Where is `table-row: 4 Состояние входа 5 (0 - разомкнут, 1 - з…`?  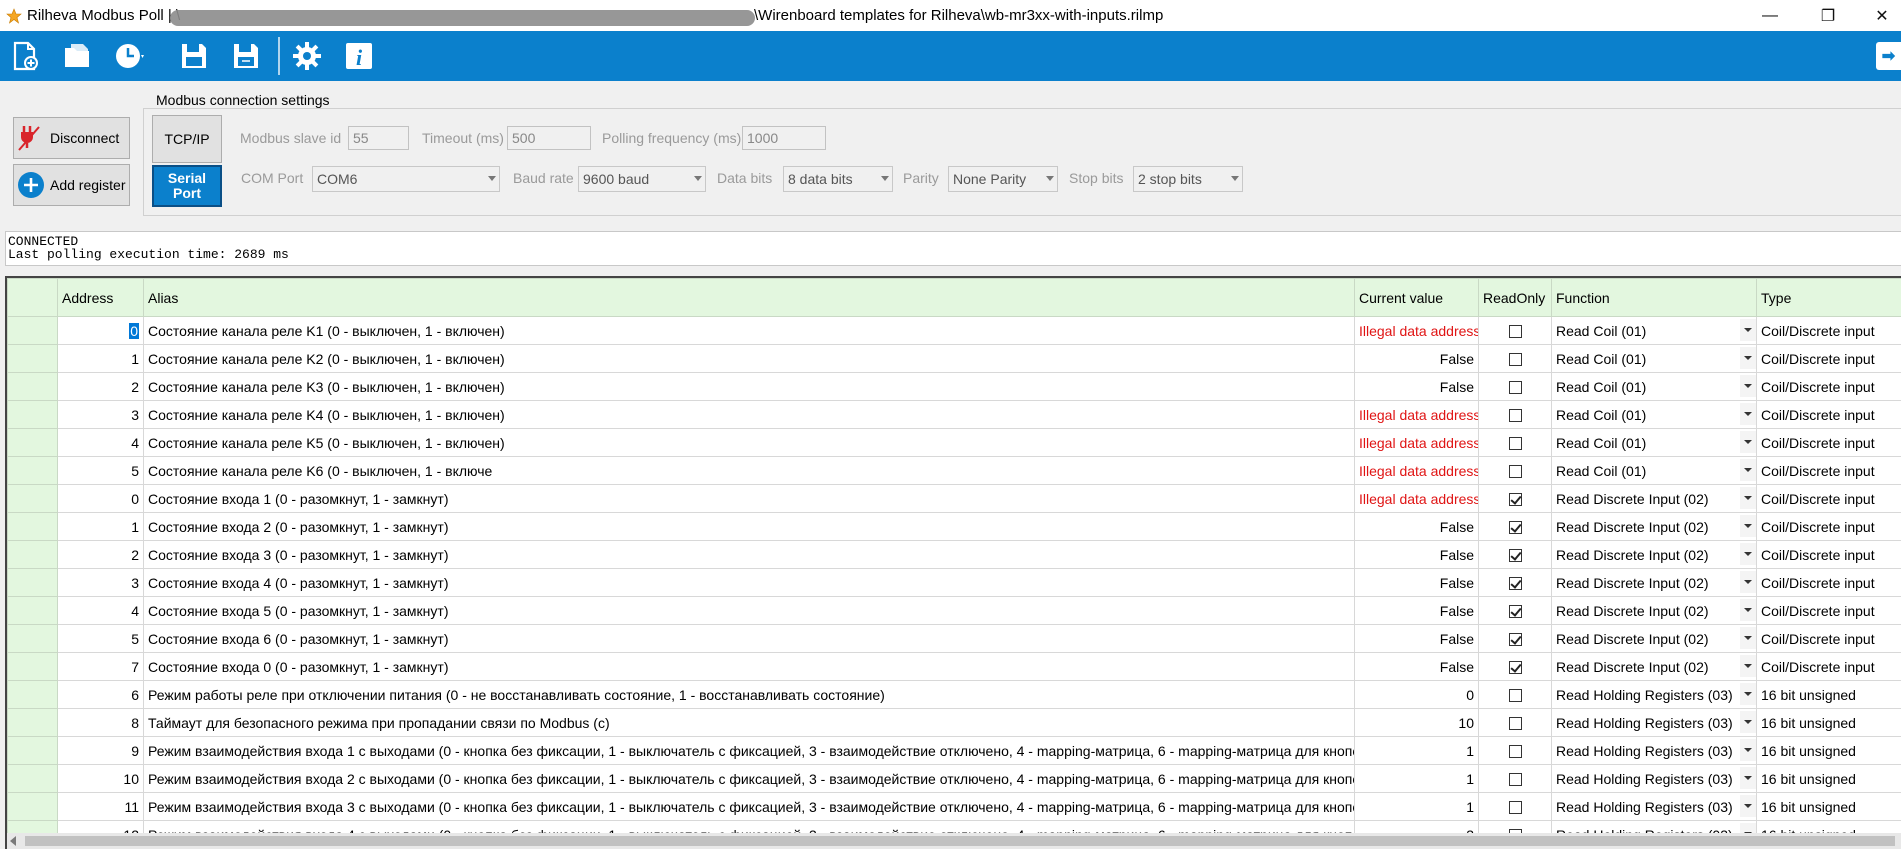 table-row: 4 Состояние входа 5 (0 - разомкнут, 1 - з… is located at coordinates (954, 610).